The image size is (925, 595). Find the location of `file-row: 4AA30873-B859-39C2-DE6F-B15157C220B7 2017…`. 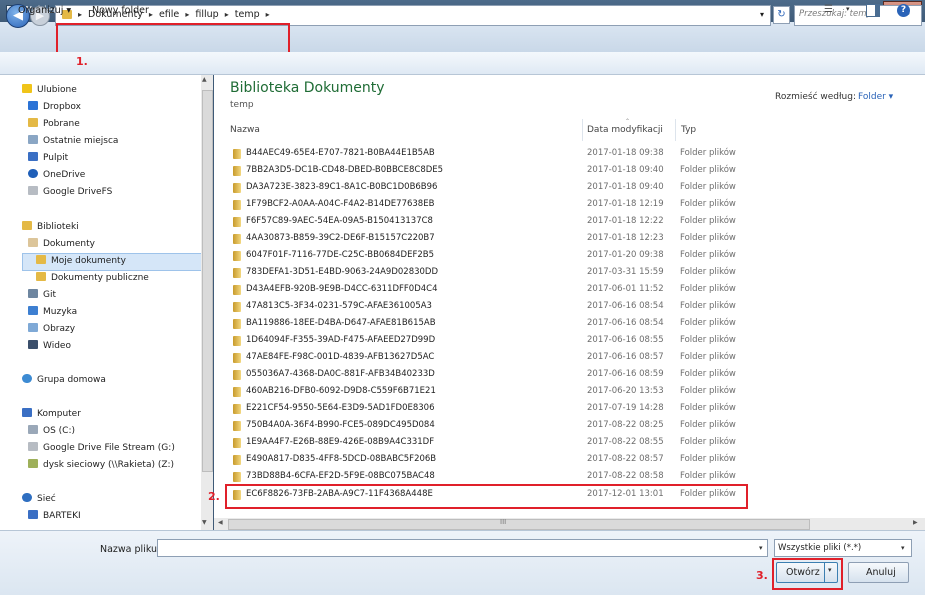

file-row: 4AA30873-B859-39C2-DE6F-B15157C220B7 2017… is located at coordinates (484, 238).